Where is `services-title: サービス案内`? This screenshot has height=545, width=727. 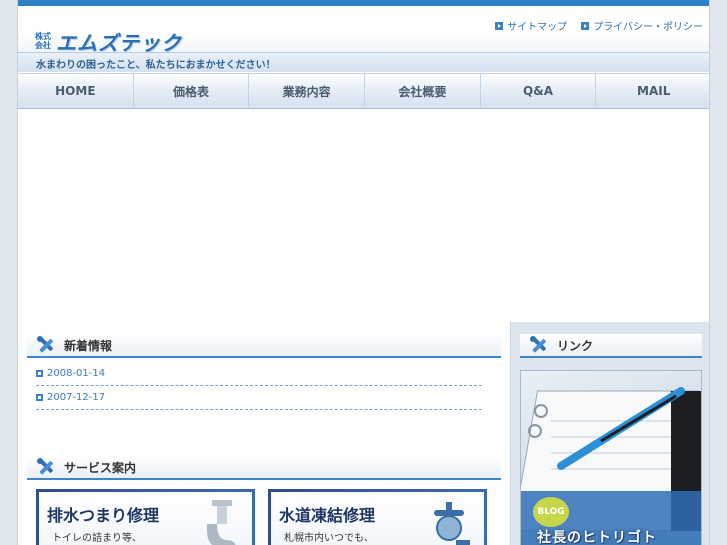 services-title: サービス案内 is located at coordinates (100, 467).